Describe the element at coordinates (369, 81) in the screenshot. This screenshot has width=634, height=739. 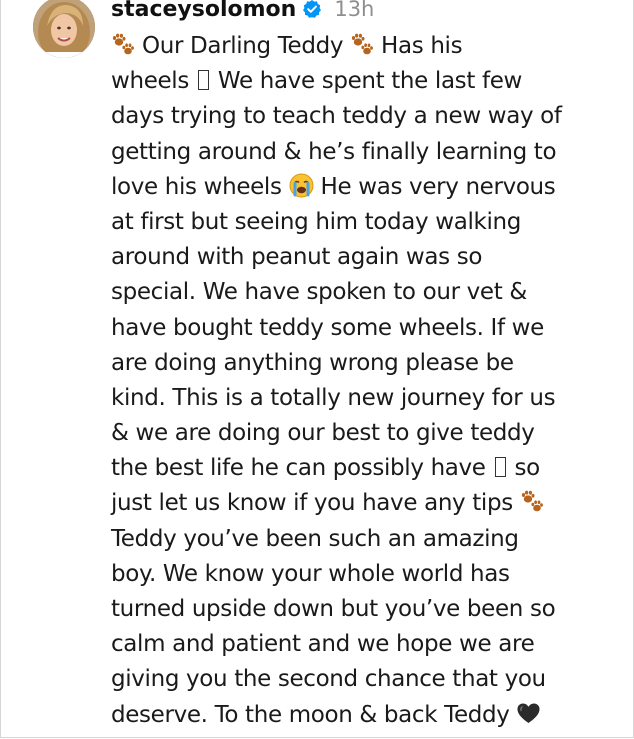
I see `caption-text: We have spent the last few` at that location.